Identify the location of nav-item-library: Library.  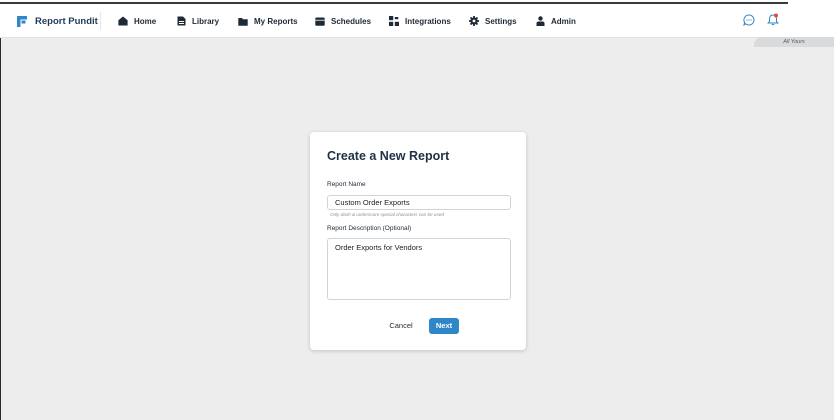
(198, 21).